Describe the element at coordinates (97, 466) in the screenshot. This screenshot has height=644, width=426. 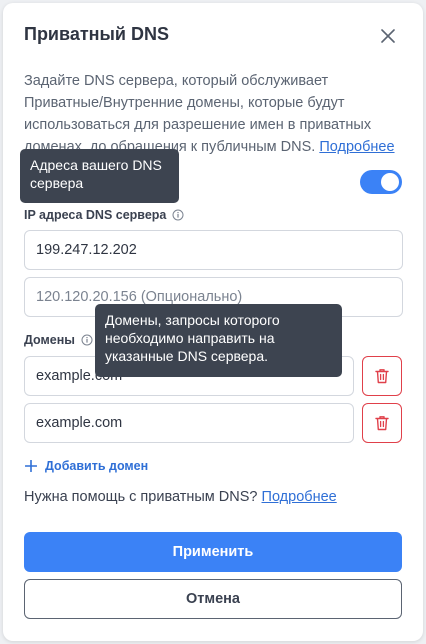
I see `add-domain-label: Добавить домен` at that location.